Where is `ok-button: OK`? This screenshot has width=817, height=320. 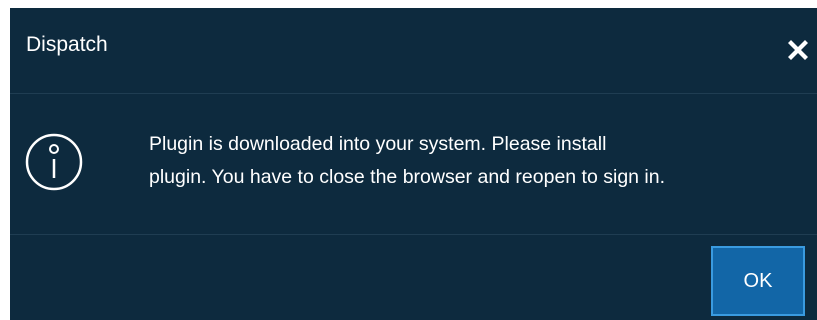 ok-button: OK is located at coordinates (758, 281).